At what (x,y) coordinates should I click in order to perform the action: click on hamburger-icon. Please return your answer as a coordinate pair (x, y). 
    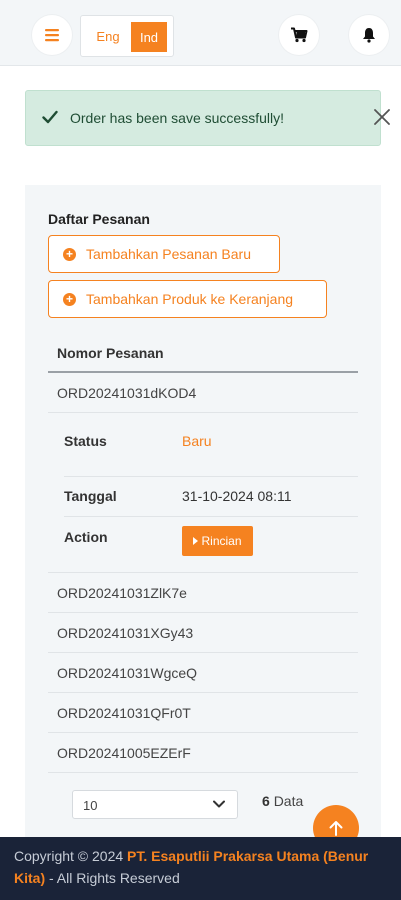
    Looking at the image, I should click on (52, 35).